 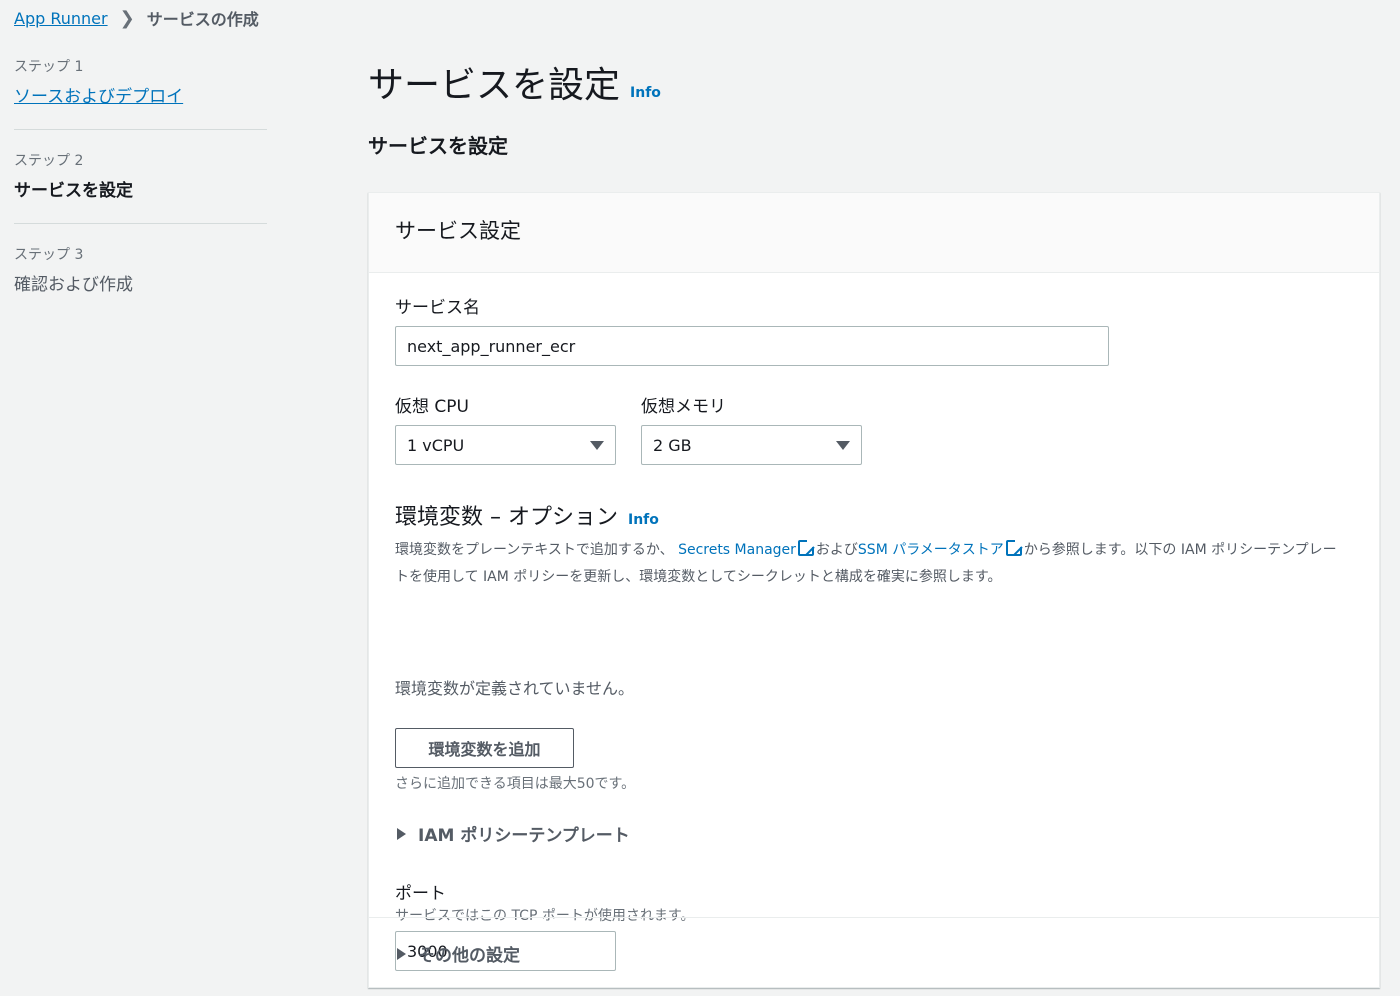 I want to click on env-title: 環境変数 – オプション, so click(x=506, y=517).